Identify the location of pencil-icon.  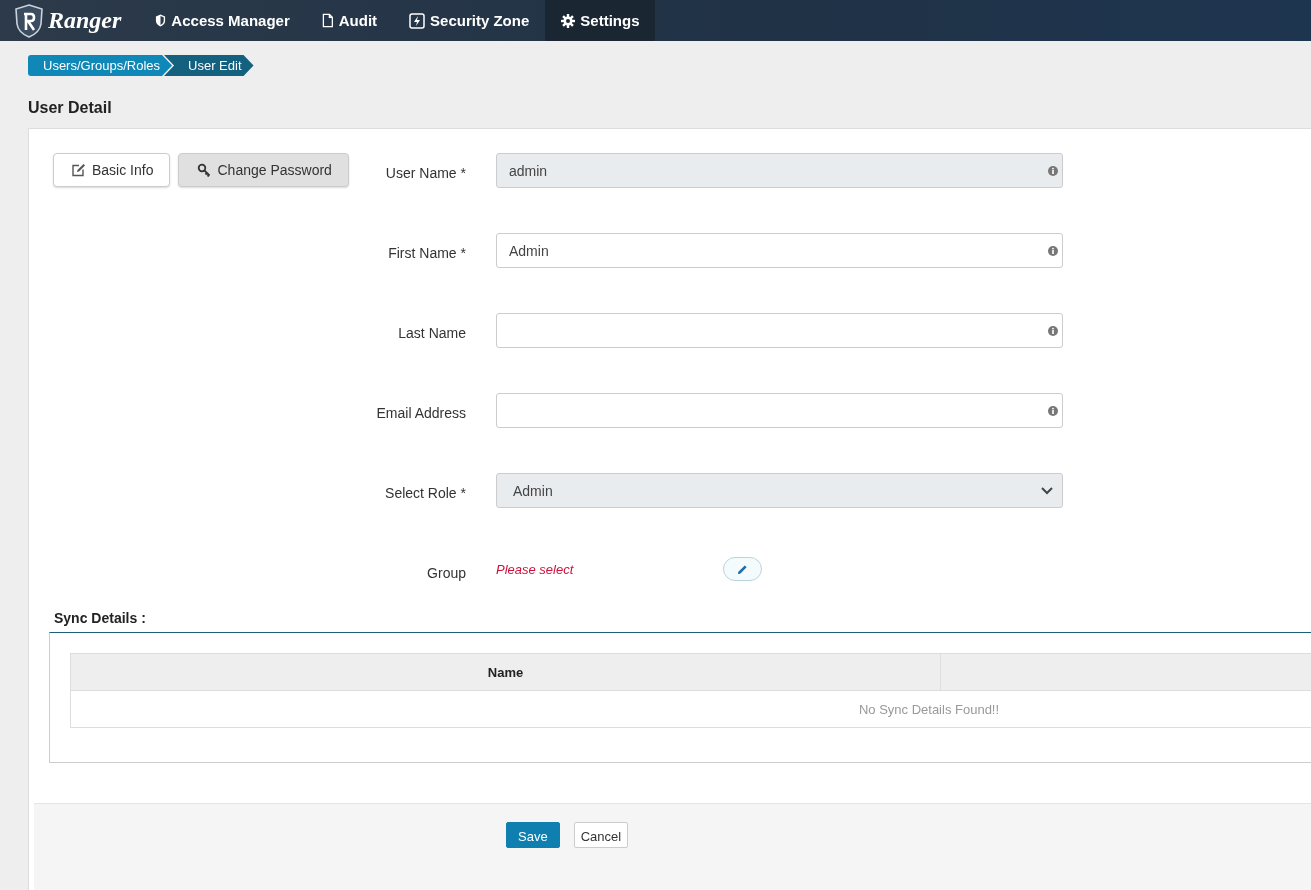
(743, 569).